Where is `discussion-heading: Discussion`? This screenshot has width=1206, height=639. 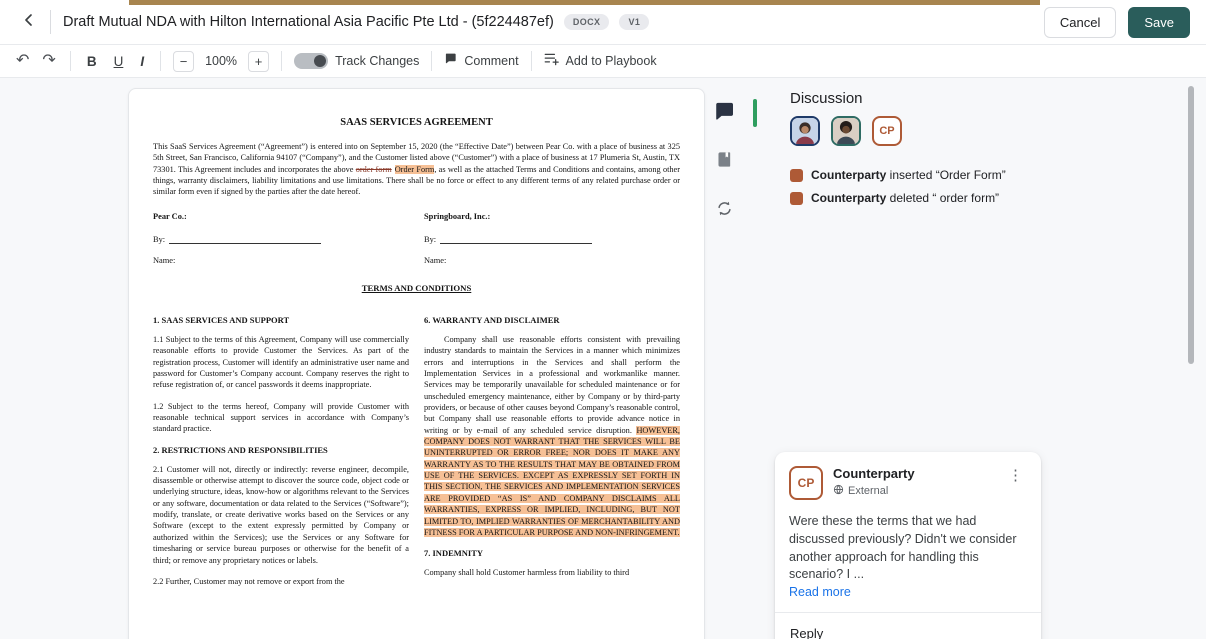 discussion-heading: Discussion is located at coordinates (826, 98).